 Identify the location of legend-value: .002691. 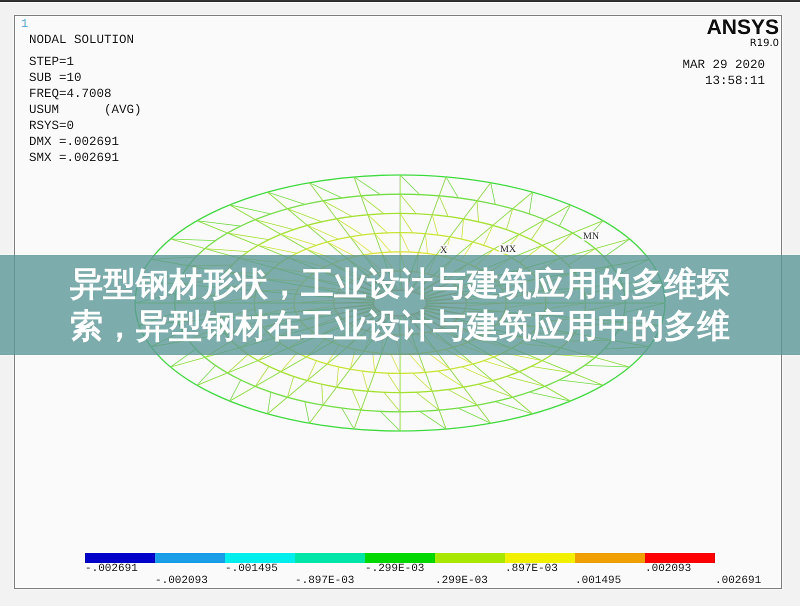
(738, 581).